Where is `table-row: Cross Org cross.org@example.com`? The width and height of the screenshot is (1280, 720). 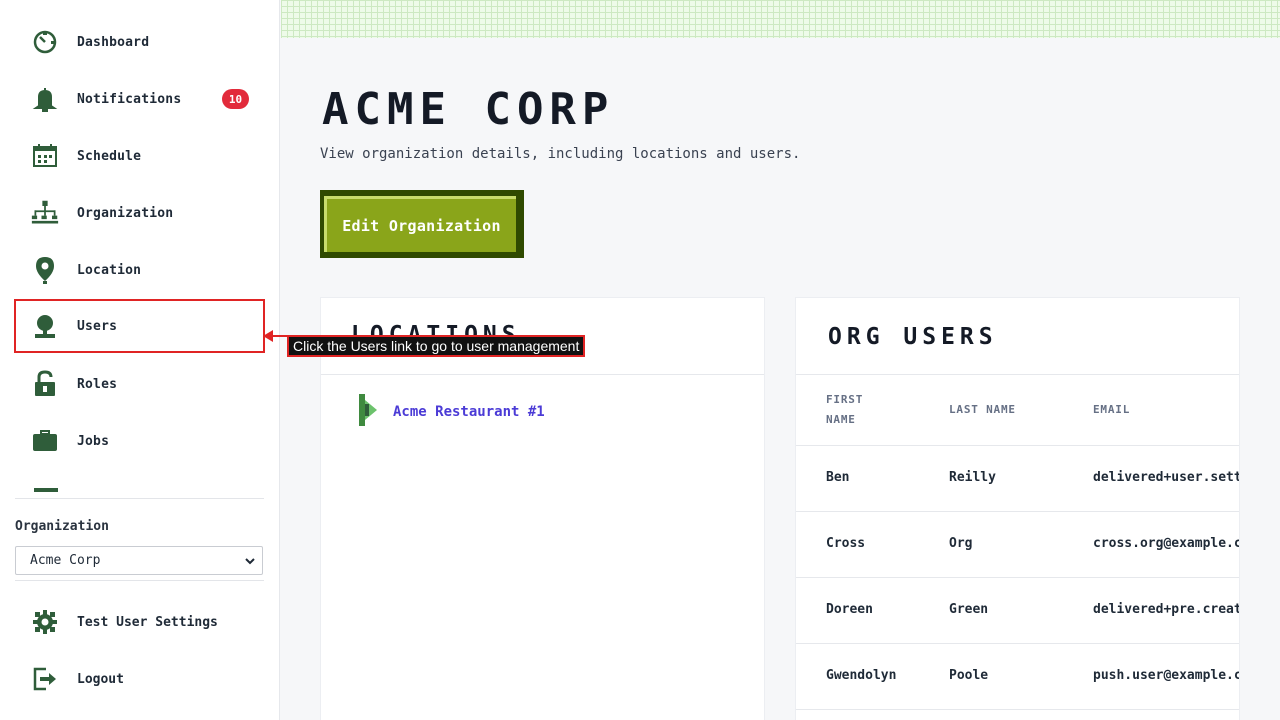
table-row: Cross Org cross.org@example.com is located at coordinates (1017, 544).